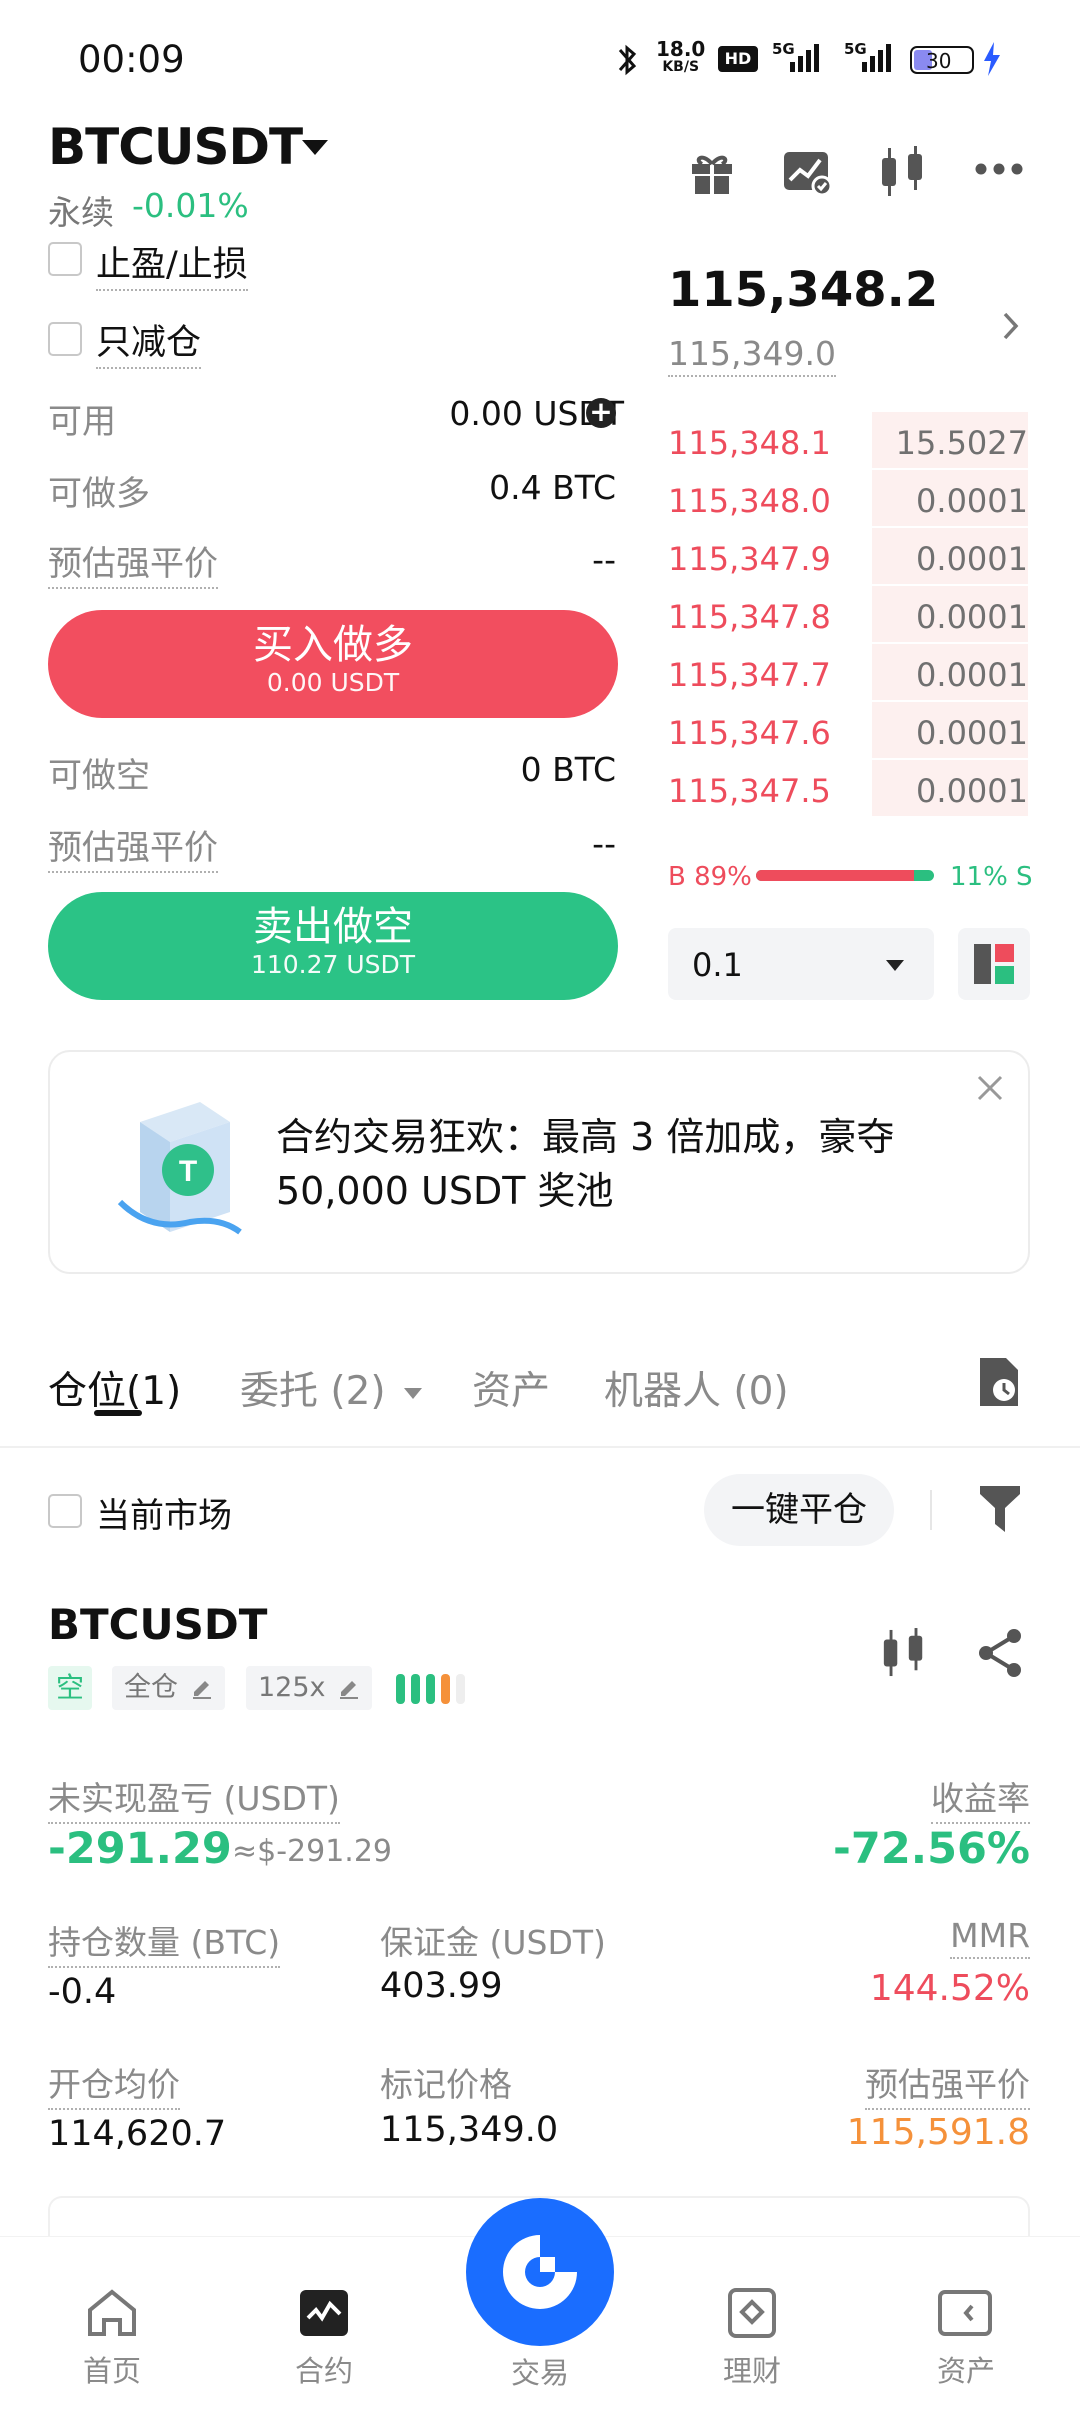 The image size is (1080, 2412). Describe the element at coordinates (133, 846) in the screenshot. I see `liq-price-label-short: 预估强平价` at that location.